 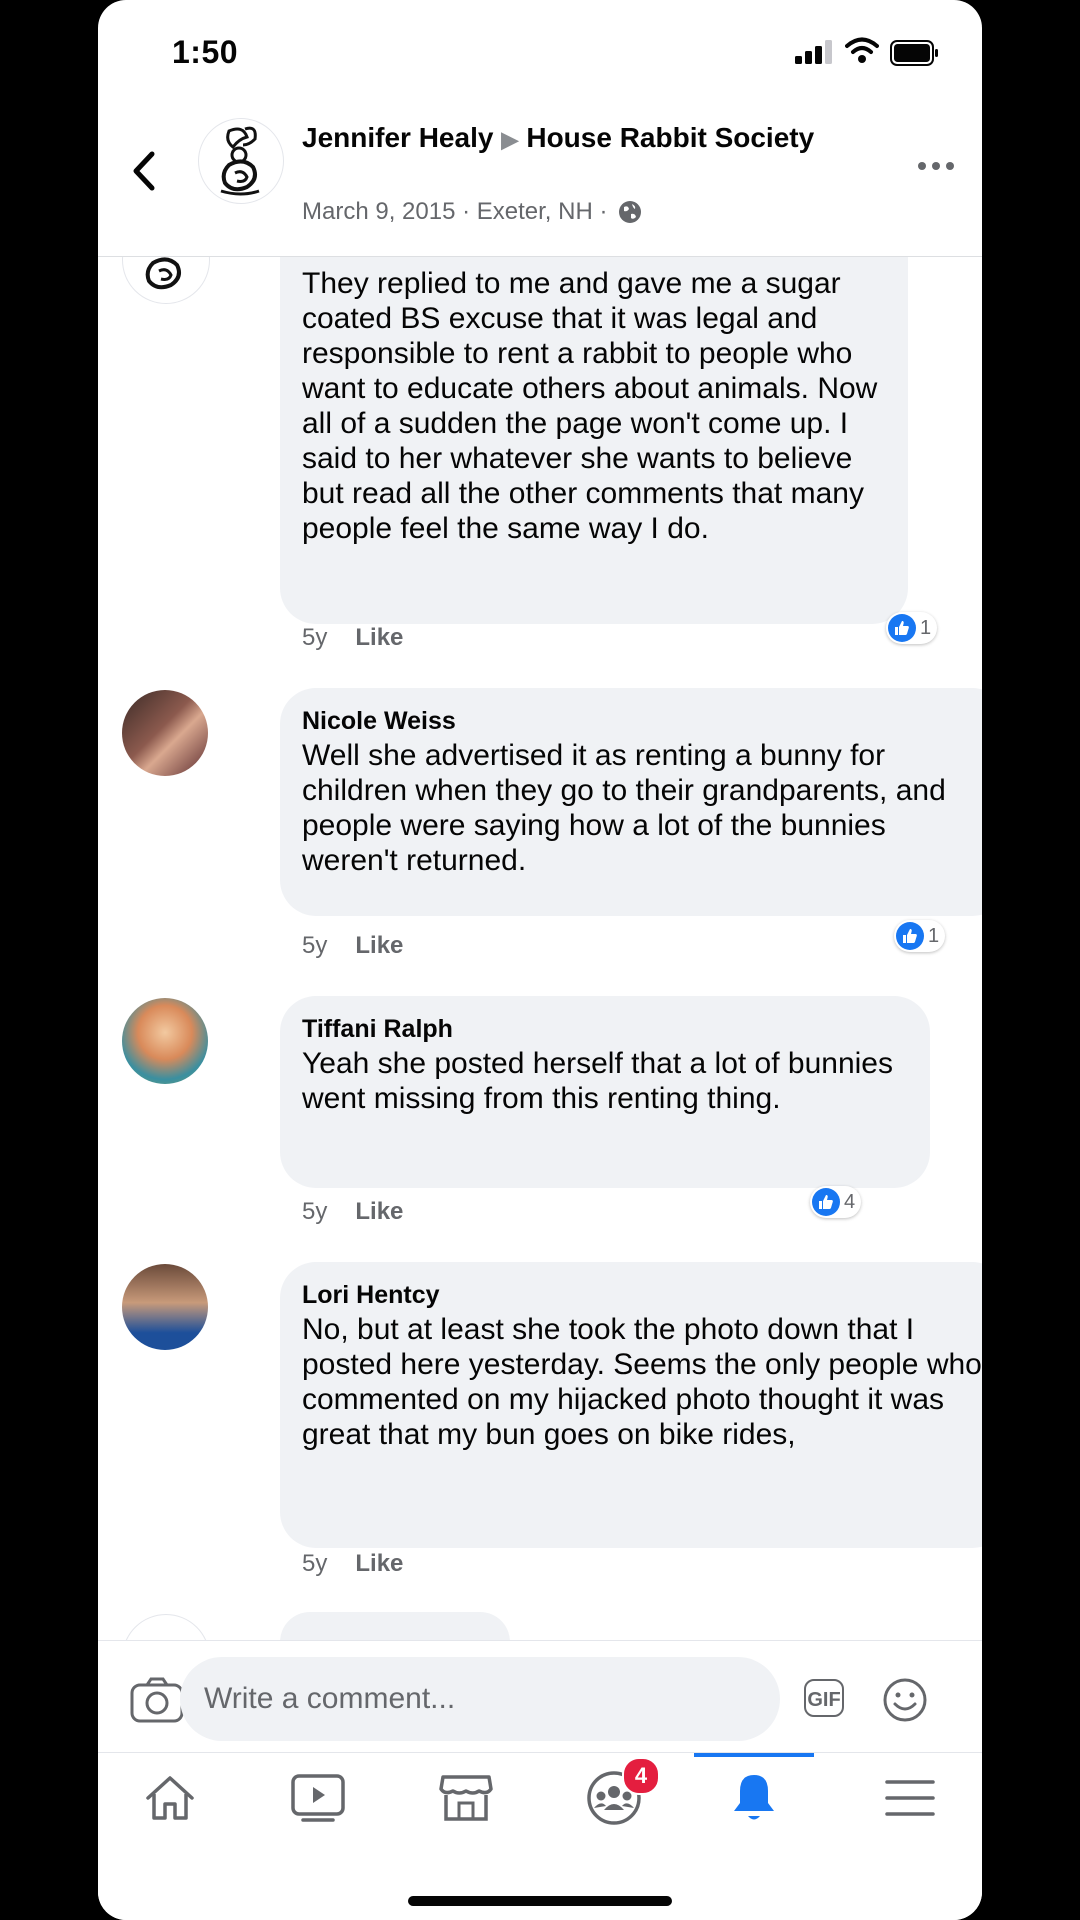 I want to click on page-avatar, so click(x=241, y=161).